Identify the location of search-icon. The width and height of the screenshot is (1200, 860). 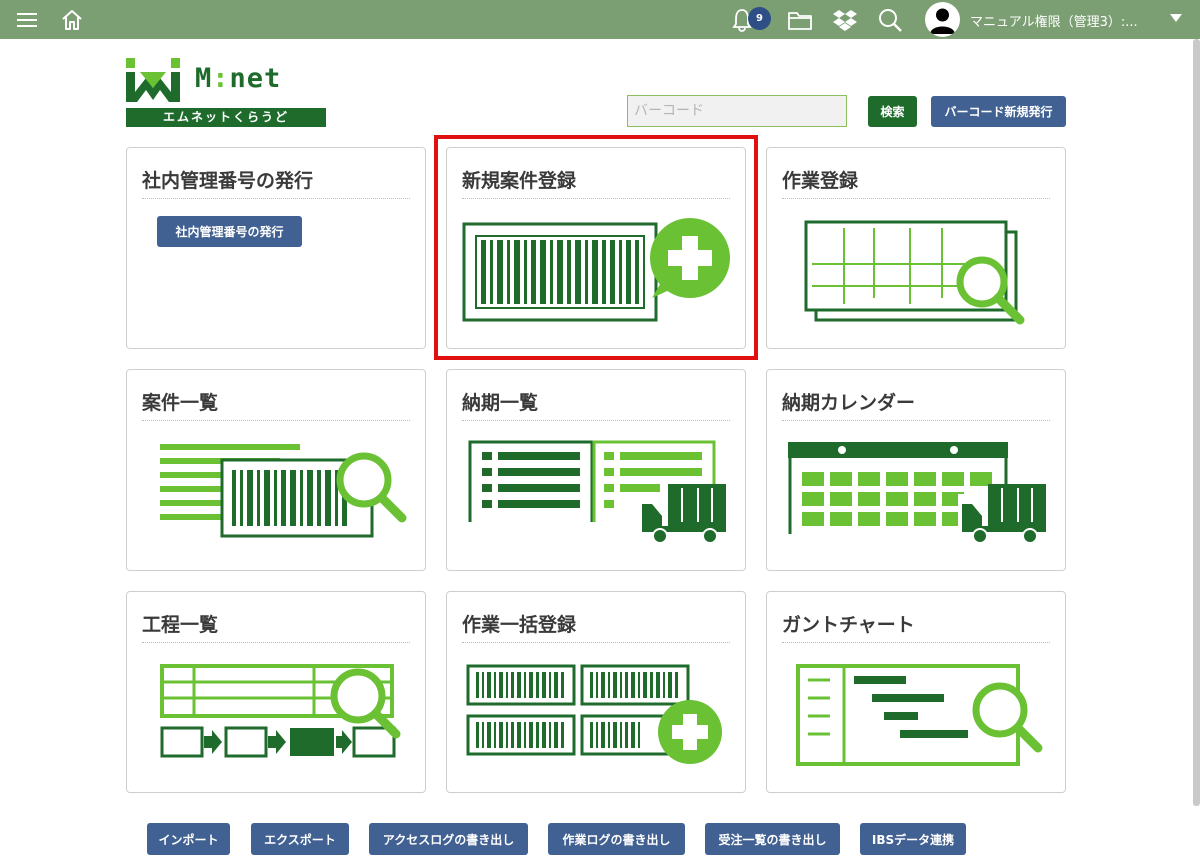
(890, 20).